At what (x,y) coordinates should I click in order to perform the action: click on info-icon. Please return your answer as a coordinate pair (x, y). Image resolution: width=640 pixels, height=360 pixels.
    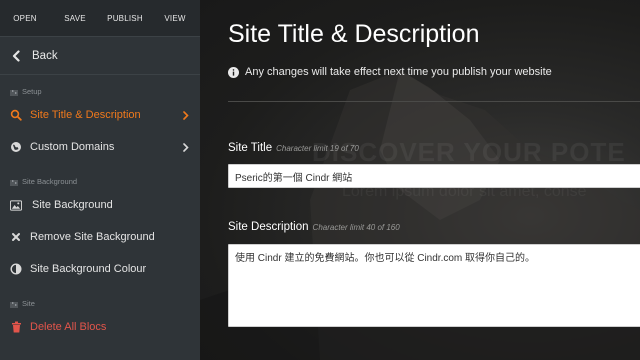
    Looking at the image, I should click on (233, 72).